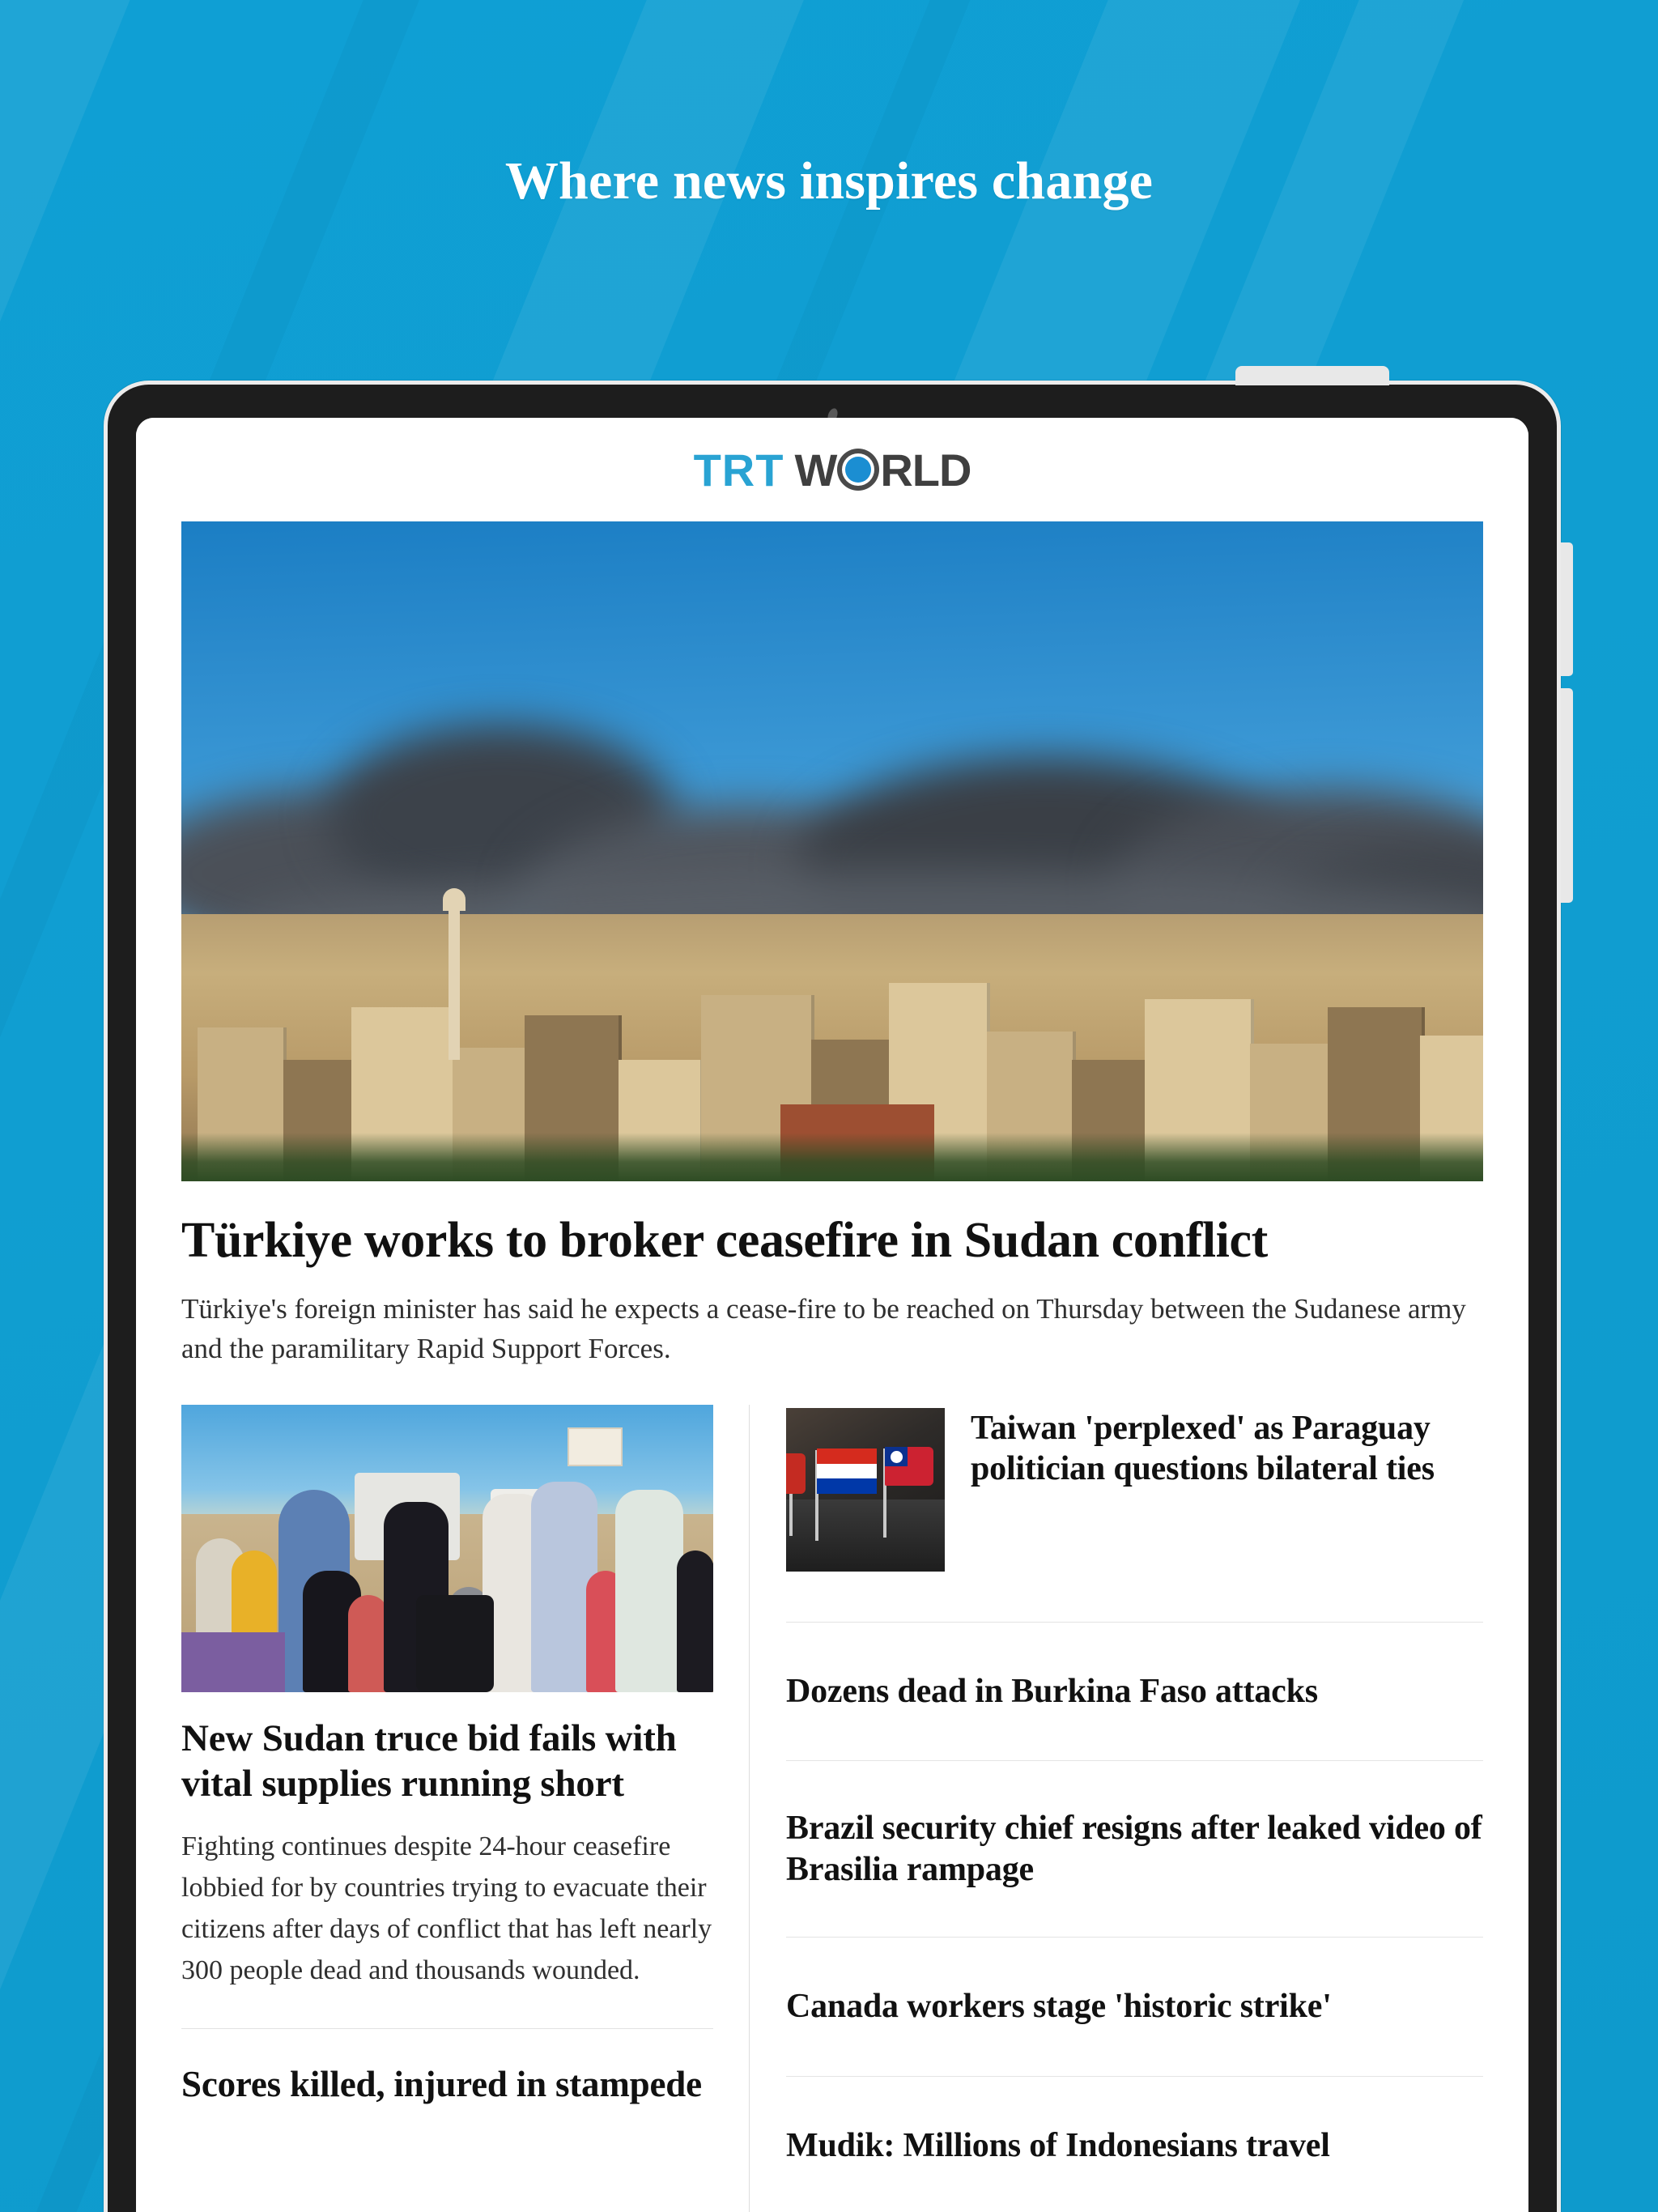  What do you see at coordinates (447, 2028) in the screenshot?
I see `divider` at bounding box center [447, 2028].